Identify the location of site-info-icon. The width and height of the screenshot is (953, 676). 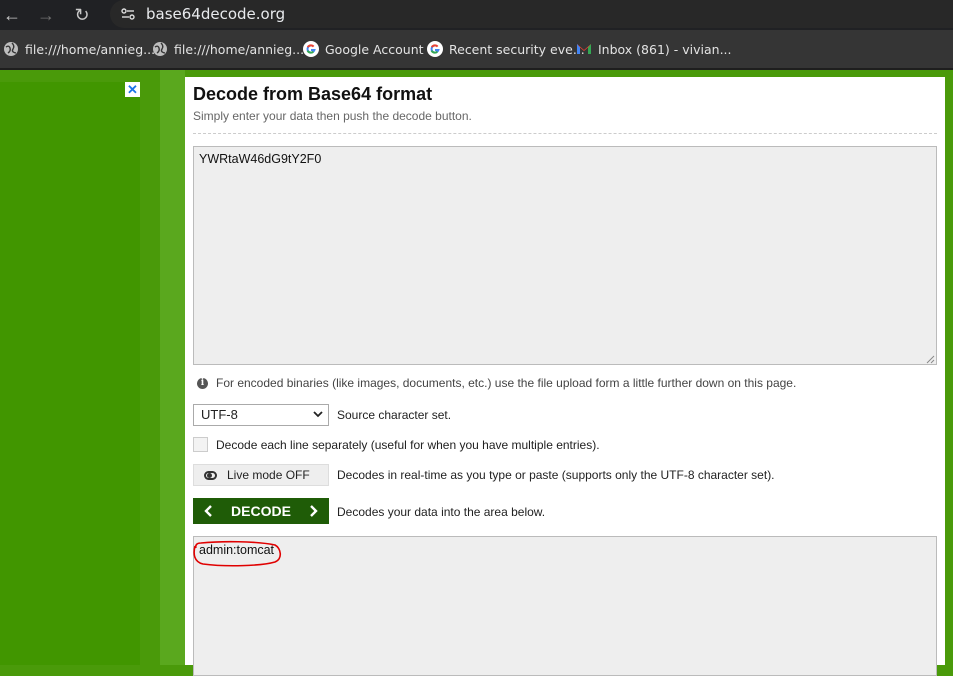
(128, 14).